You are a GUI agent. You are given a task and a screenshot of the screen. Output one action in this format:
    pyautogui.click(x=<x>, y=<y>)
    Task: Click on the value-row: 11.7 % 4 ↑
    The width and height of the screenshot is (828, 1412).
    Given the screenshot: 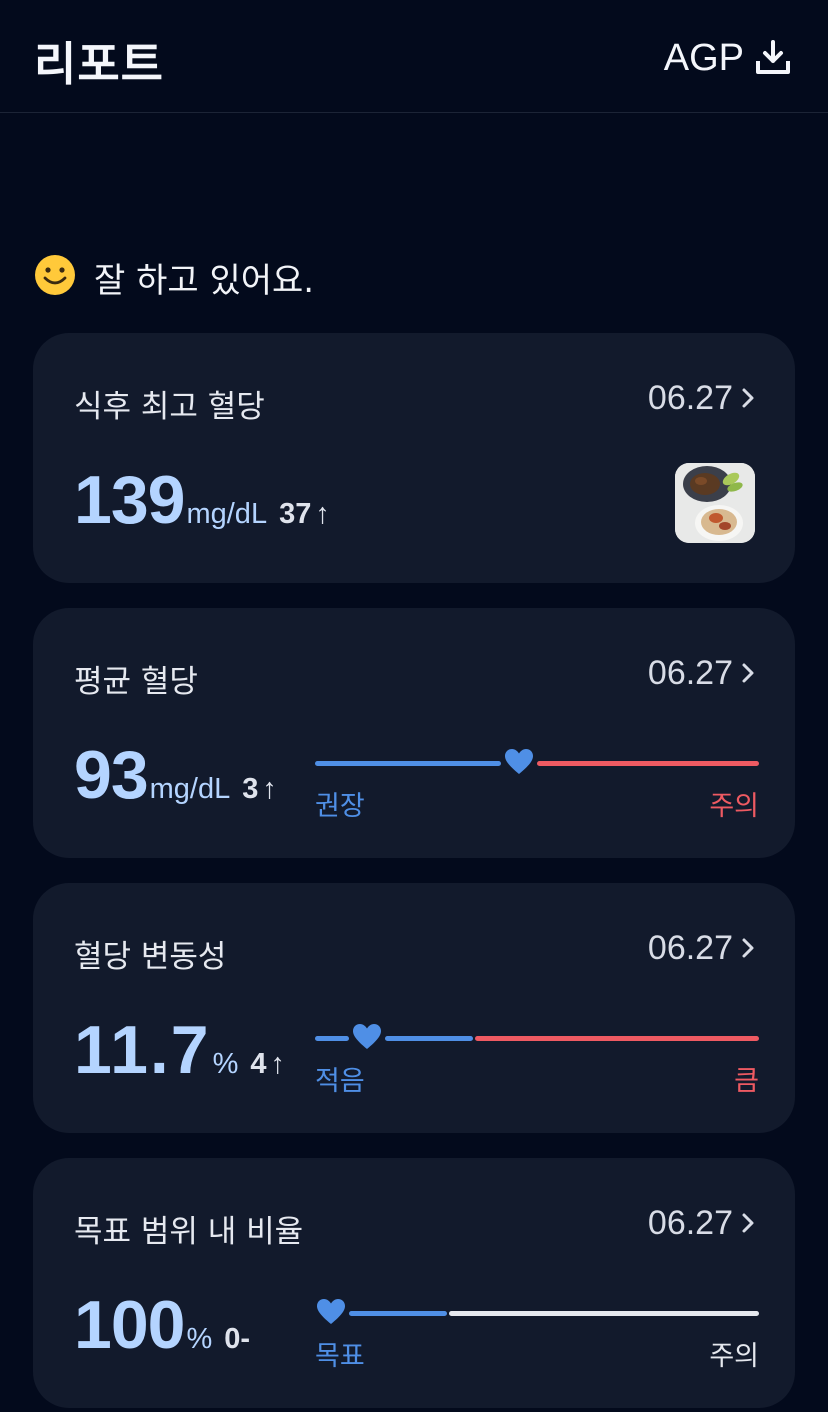 What is the action you would take?
    pyautogui.click(x=179, y=1050)
    